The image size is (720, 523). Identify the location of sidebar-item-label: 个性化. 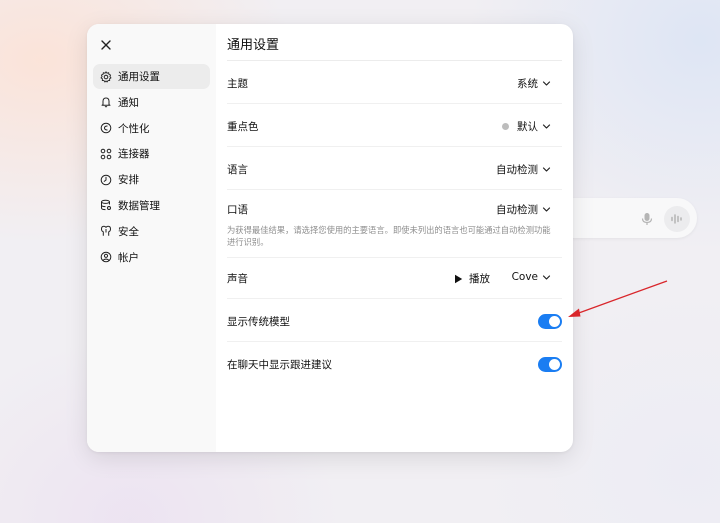
(134, 128).